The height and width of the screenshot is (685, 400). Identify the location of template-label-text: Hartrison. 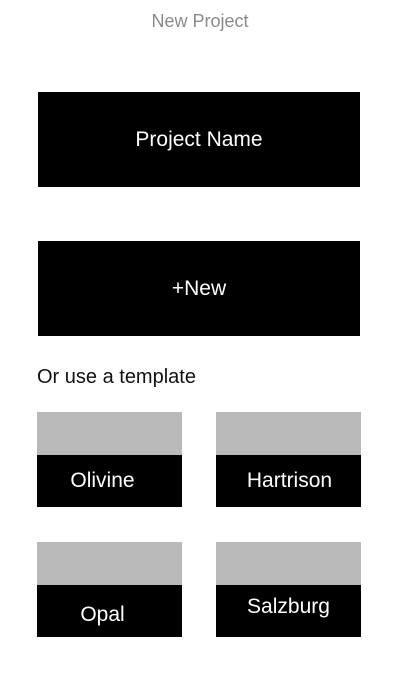
(289, 480).